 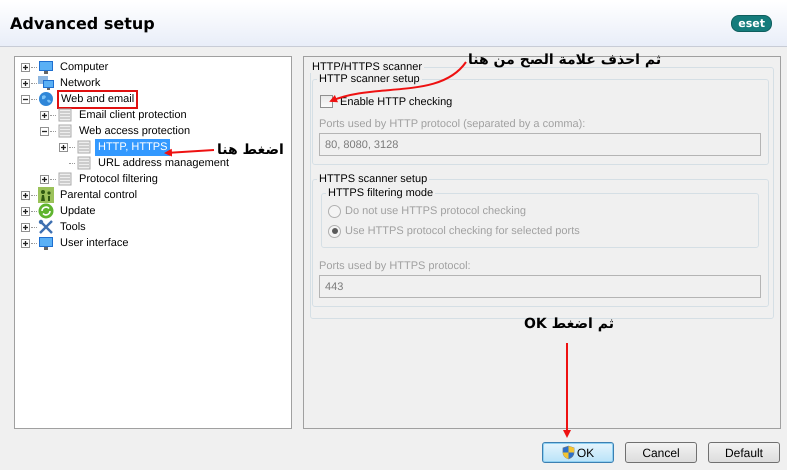 What do you see at coordinates (46, 211) in the screenshot?
I see `refresh-icon` at bounding box center [46, 211].